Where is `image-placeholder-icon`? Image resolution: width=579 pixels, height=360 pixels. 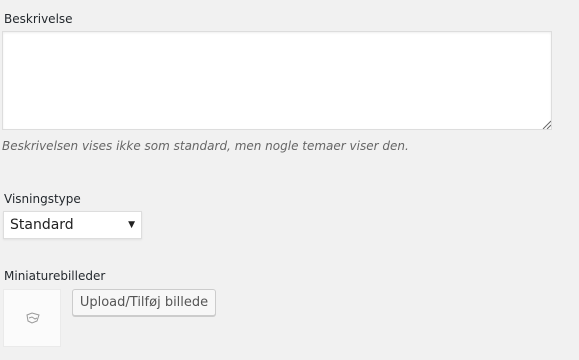
image-placeholder-icon is located at coordinates (33, 318).